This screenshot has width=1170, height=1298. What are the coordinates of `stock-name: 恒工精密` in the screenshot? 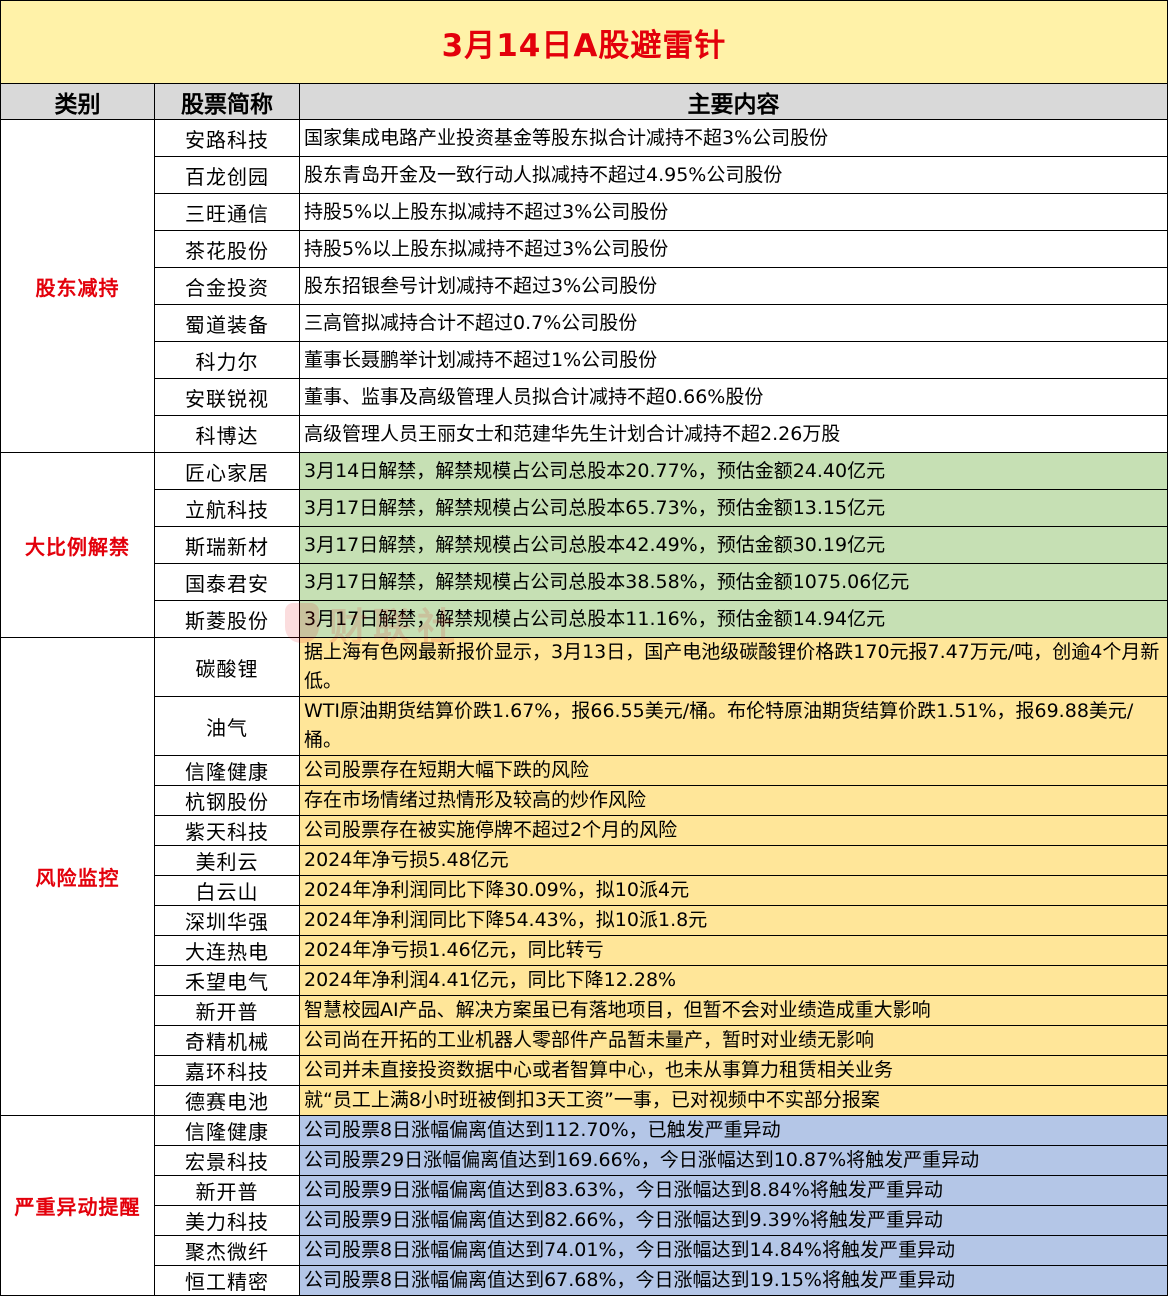 It's located at (227, 1281).